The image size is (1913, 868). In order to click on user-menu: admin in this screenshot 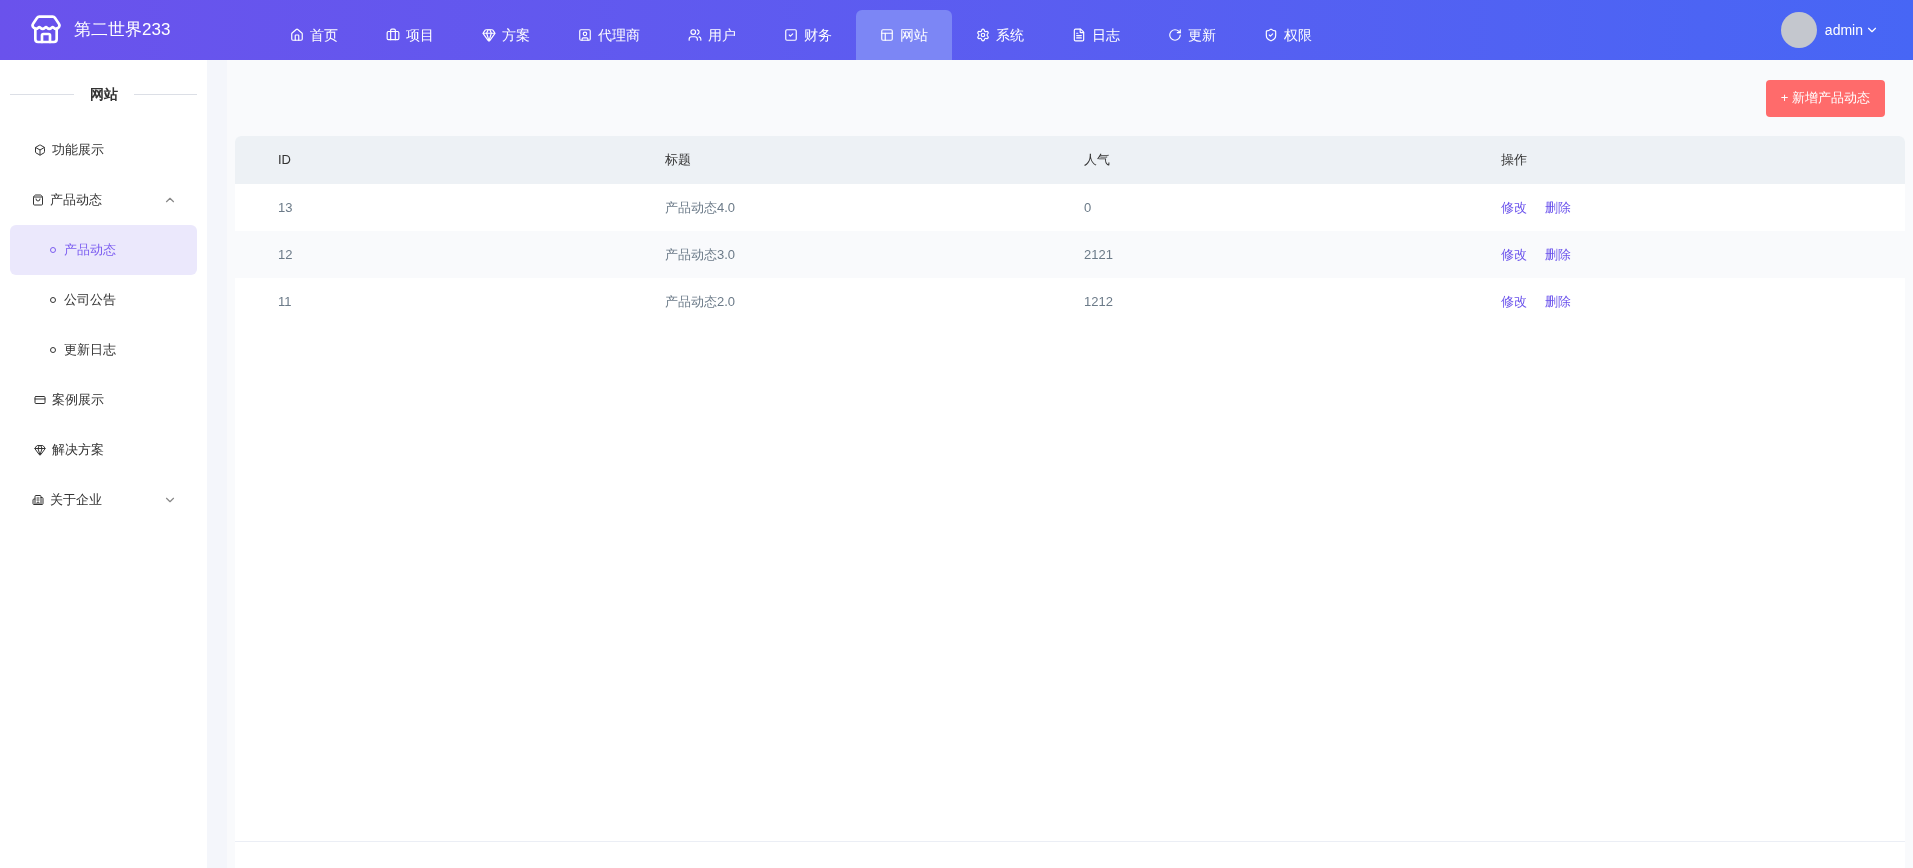, I will do `click(1851, 30)`.